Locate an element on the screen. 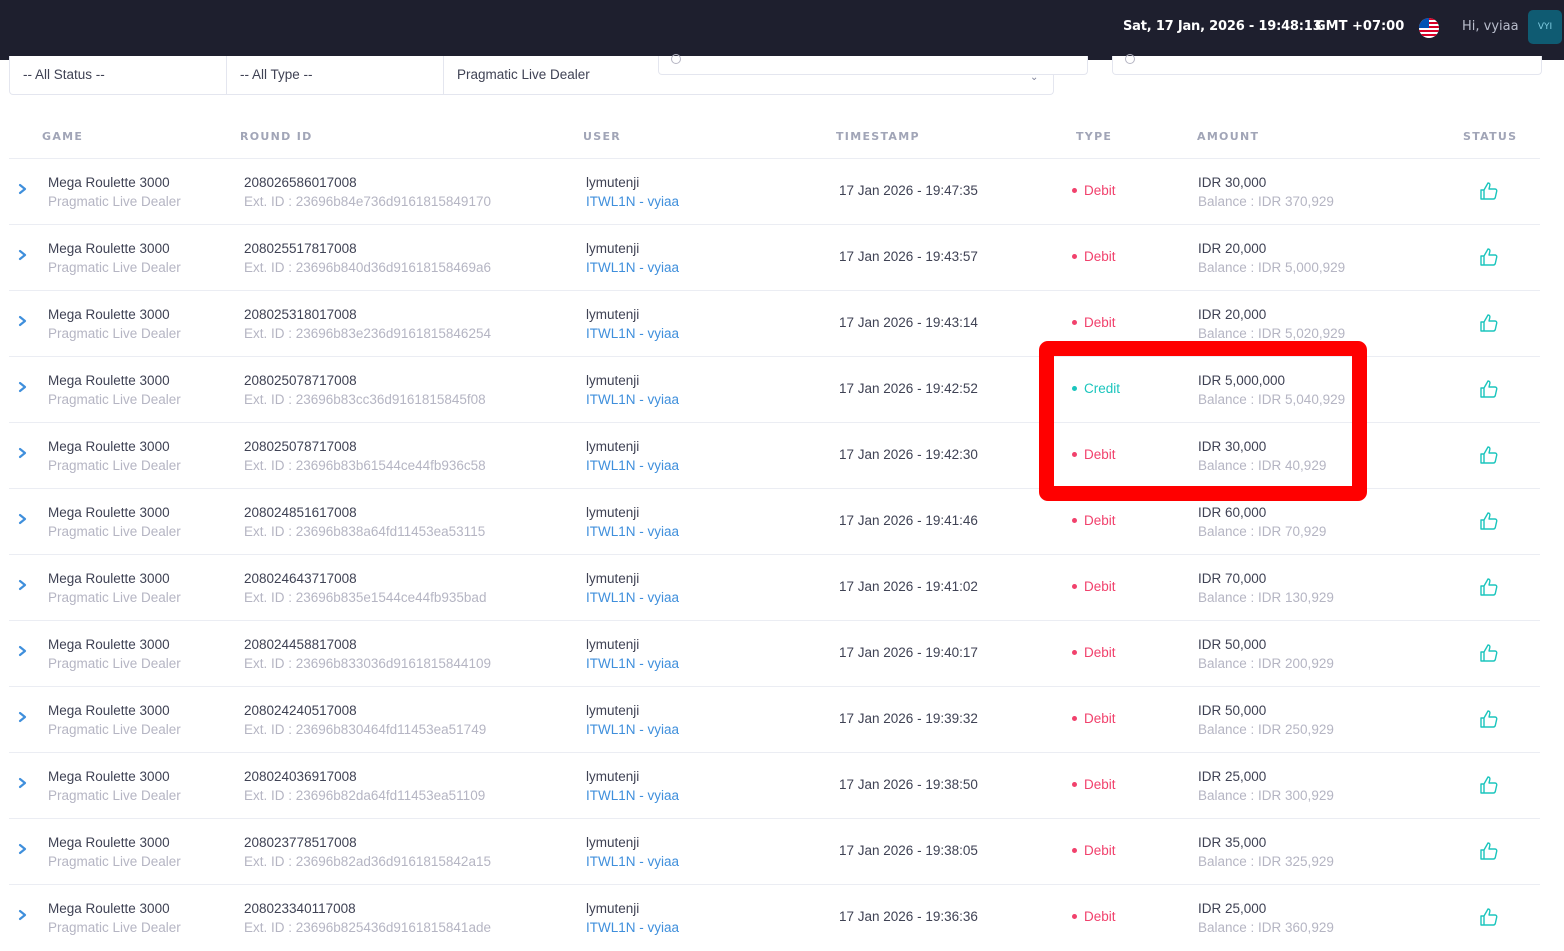  balance: Balance : IDR 360,929 is located at coordinates (1266, 927).